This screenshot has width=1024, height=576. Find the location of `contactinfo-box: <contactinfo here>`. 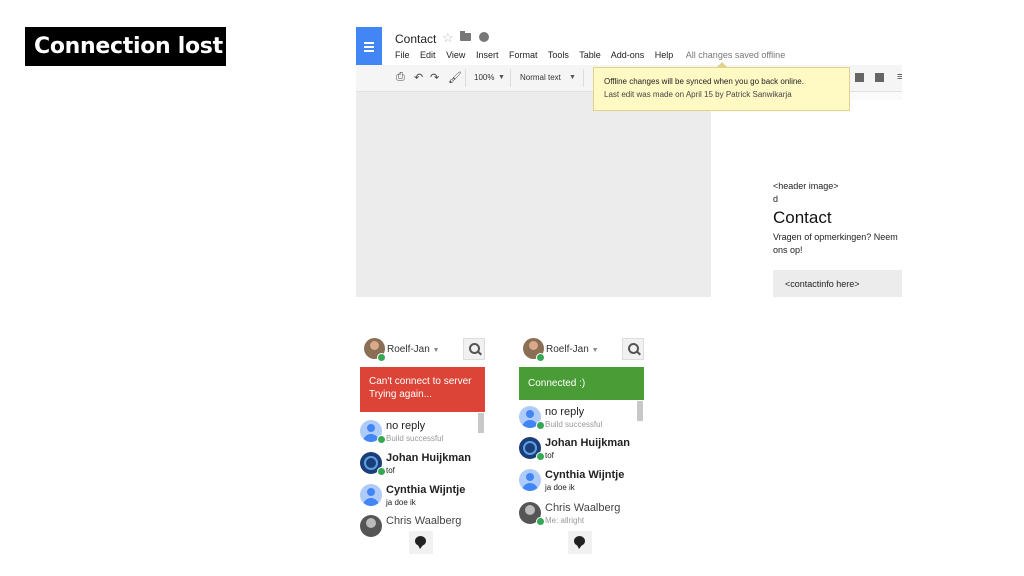

contactinfo-box: <contactinfo here> is located at coordinates (837, 283).